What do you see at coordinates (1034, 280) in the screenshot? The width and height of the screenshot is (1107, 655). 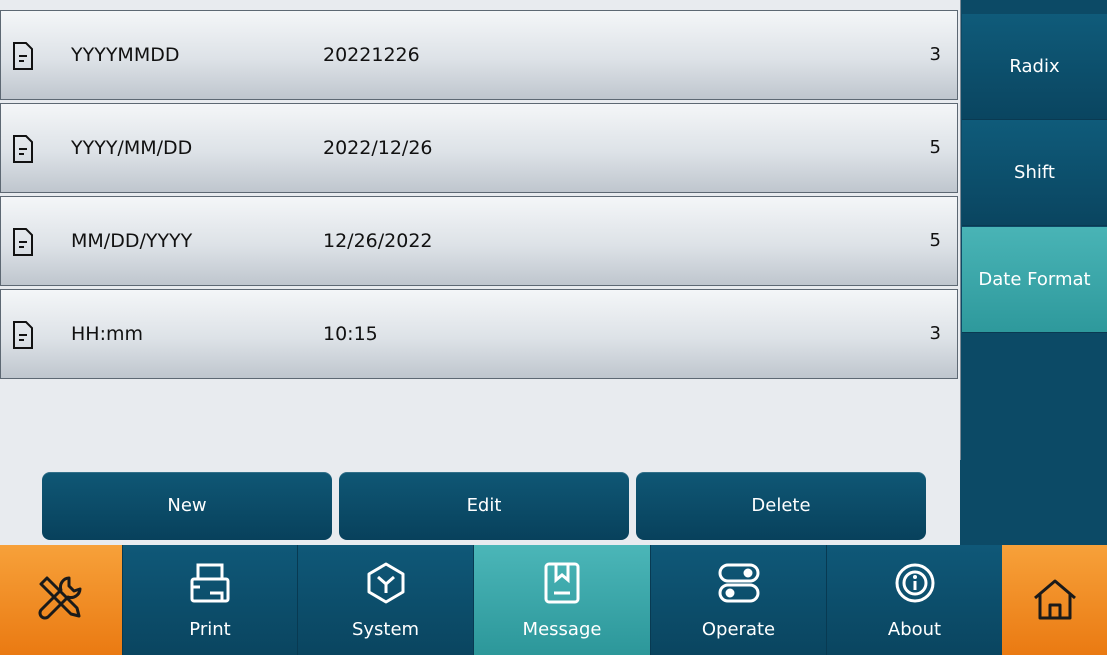 I see `sidebar-item-date-format: Date Format` at bounding box center [1034, 280].